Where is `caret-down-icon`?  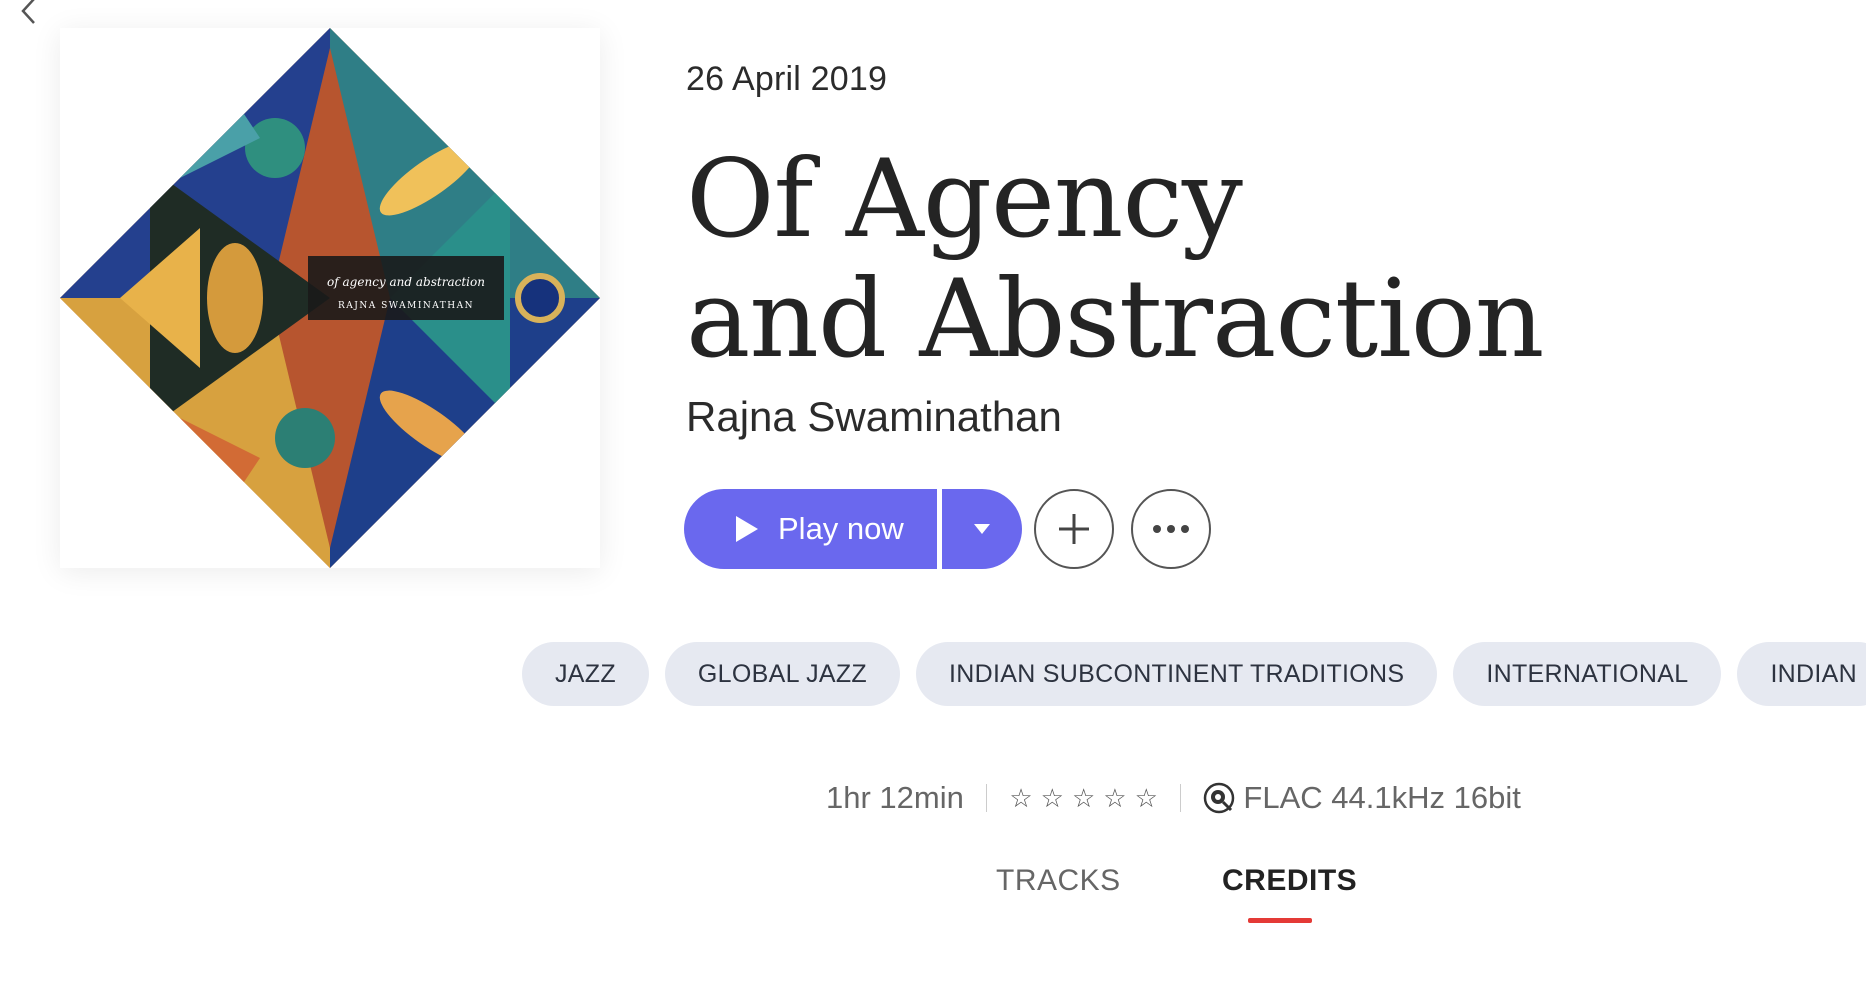
caret-down-icon is located at coordinates (982, 529).